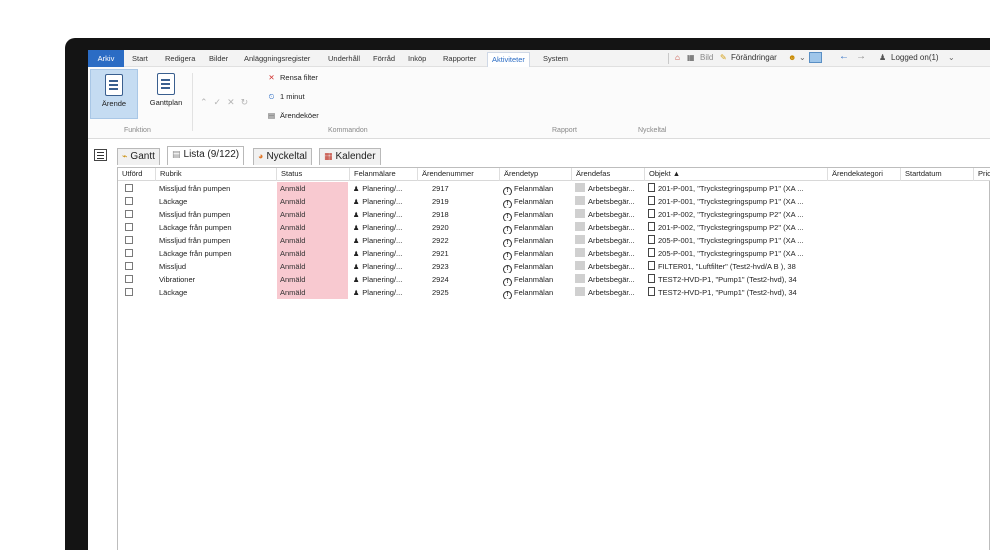 This screenshot has height=550, width=990. Describe the element at coordinates (608, 174) in the screenshot. I see `column-arendefas: Ärendefas` at that location.